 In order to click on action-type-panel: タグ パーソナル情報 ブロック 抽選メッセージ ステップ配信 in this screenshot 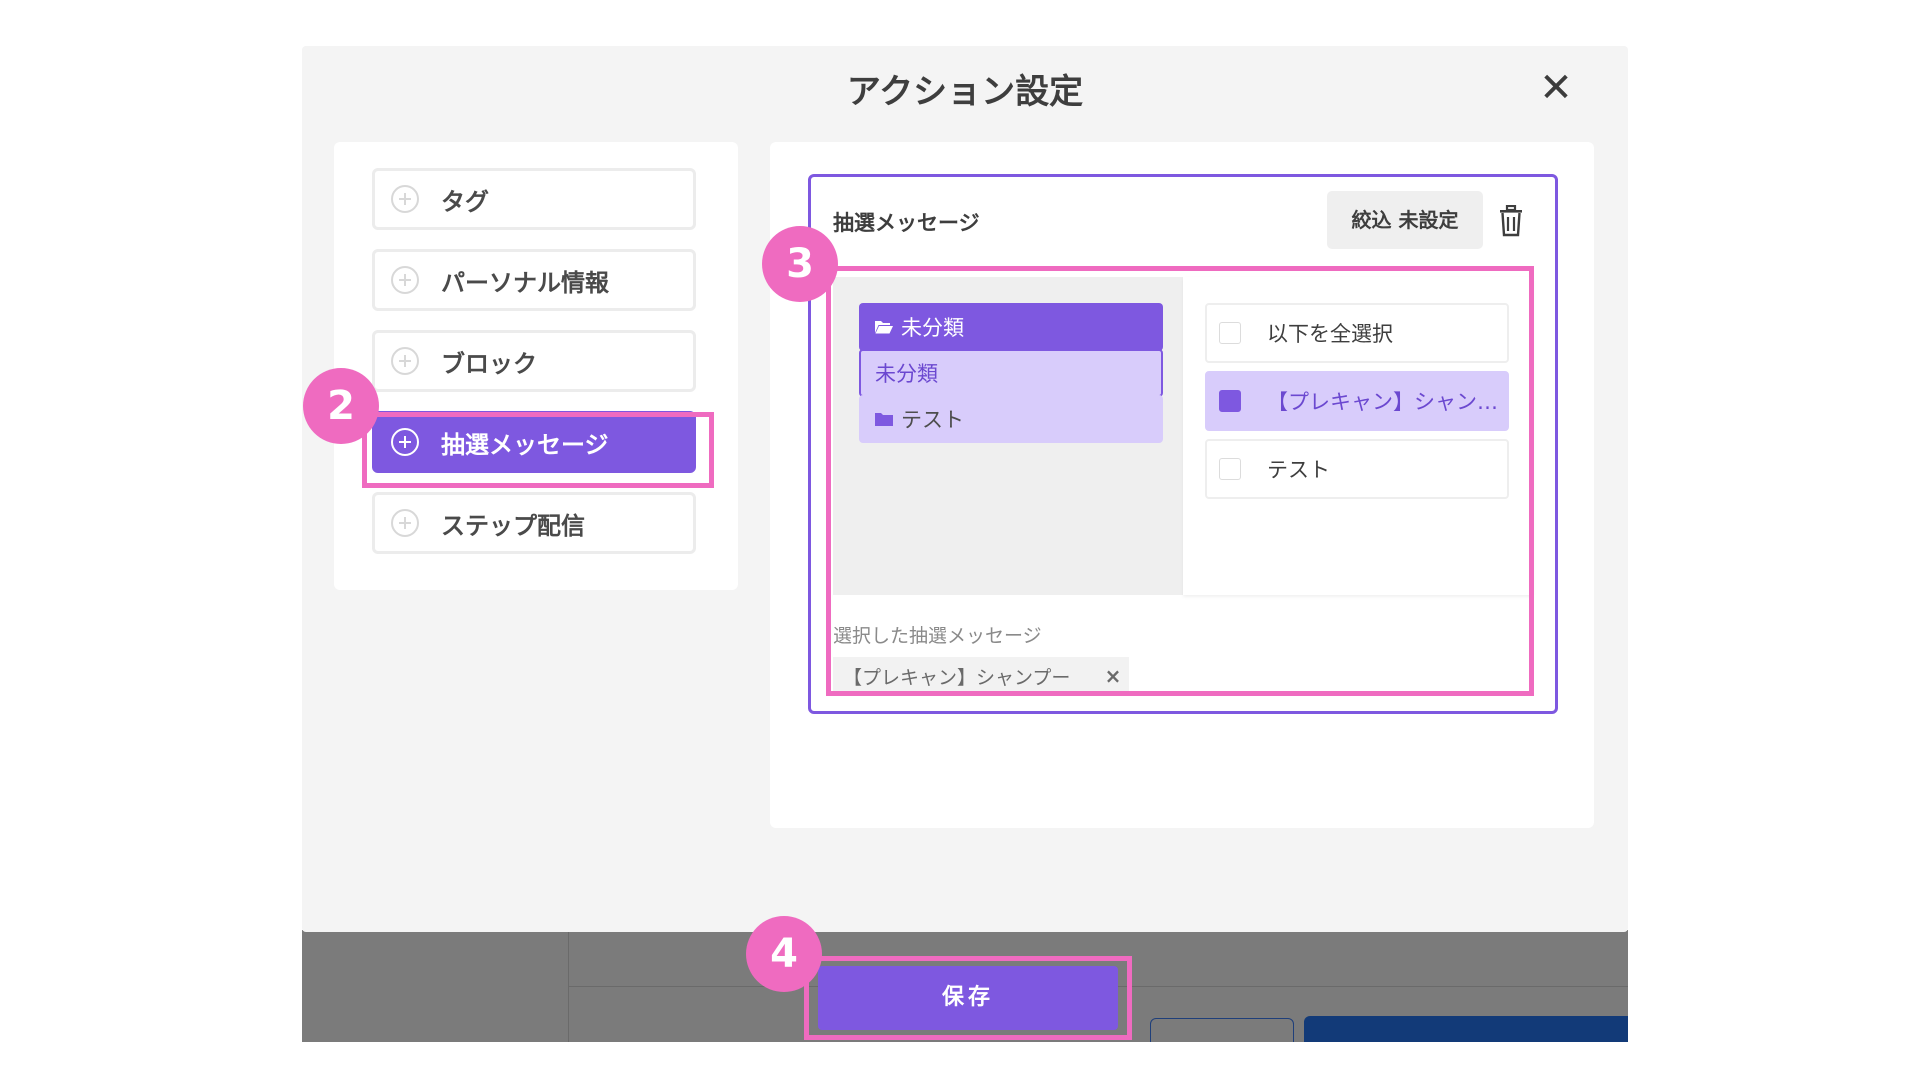, I will do `click(536, 366)`.